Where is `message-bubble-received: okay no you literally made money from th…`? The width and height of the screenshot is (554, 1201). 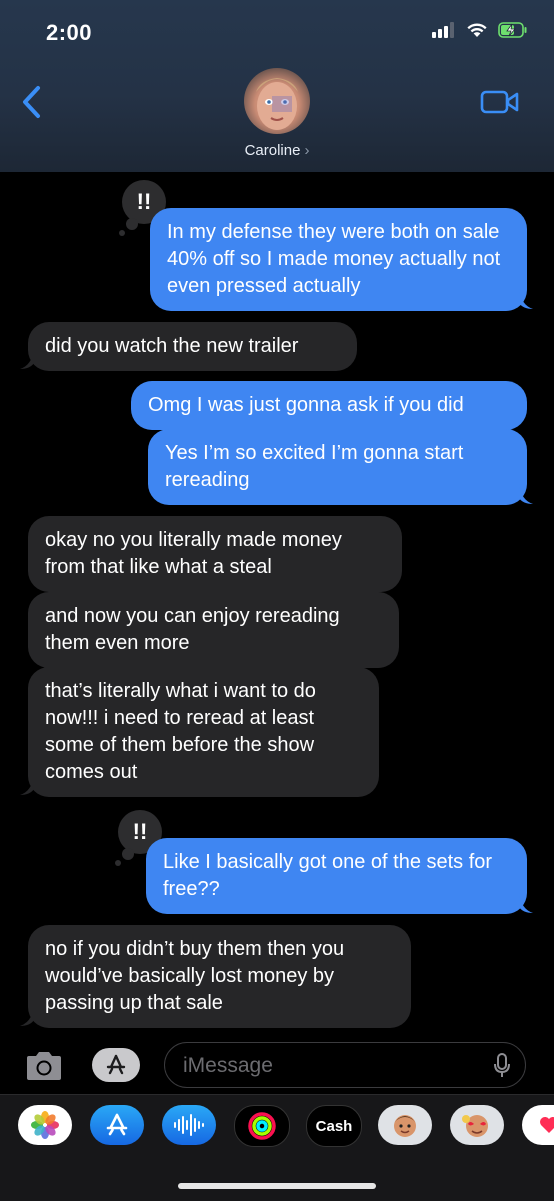
message-bubble-received: okay no you literally made money from th… is located at coordinates (215, 554).